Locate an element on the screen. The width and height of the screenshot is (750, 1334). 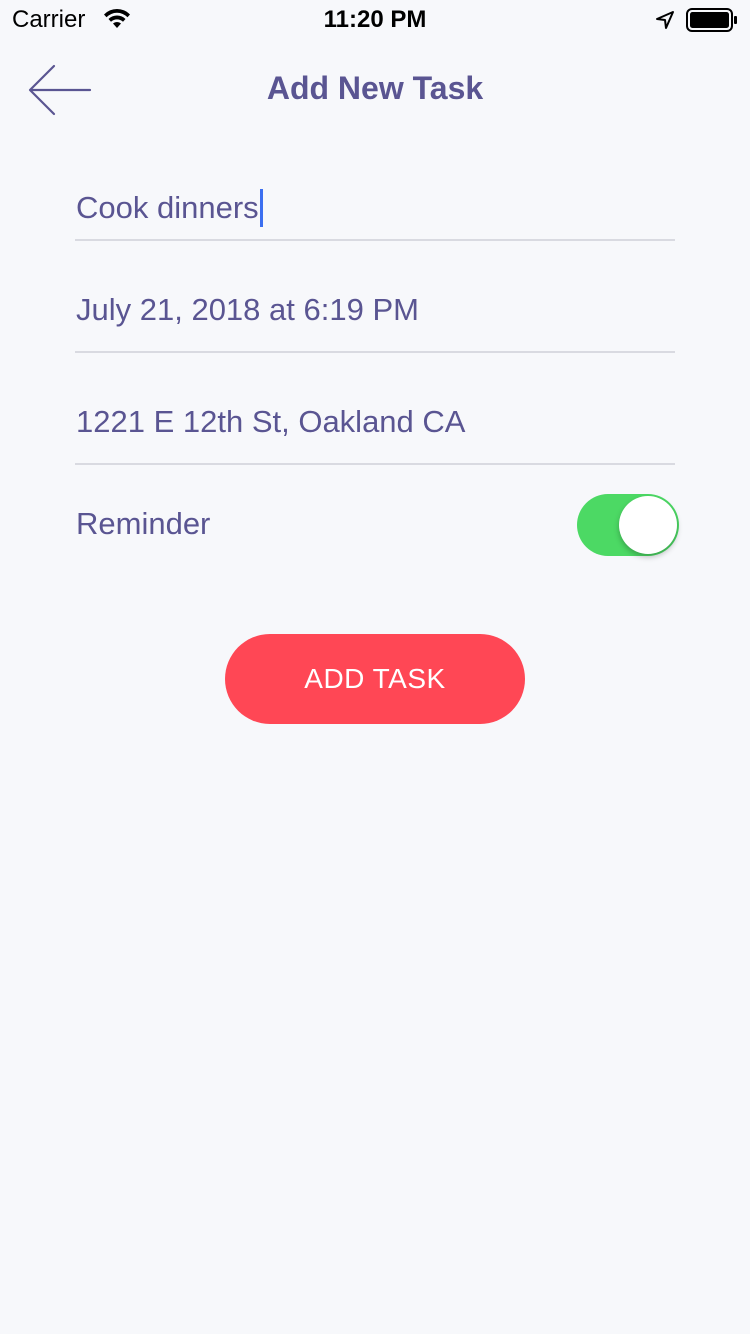
task-name-field: Cook dinners is located at coordinates (375, 210).